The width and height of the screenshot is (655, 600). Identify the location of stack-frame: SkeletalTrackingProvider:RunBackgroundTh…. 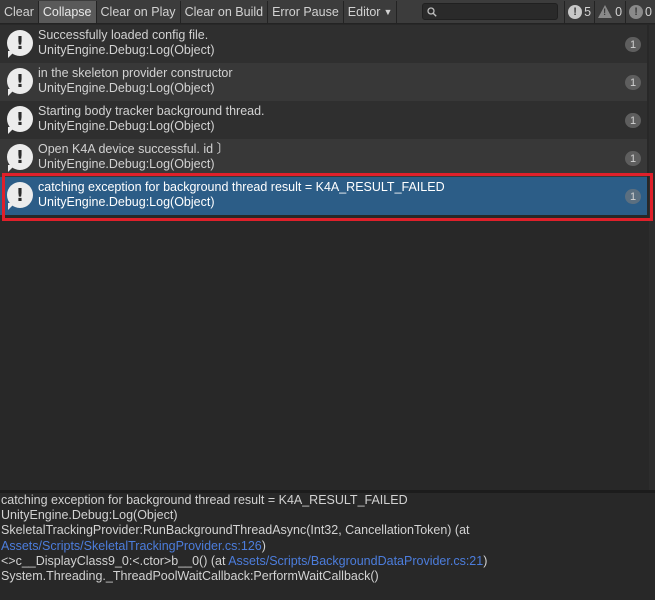
(235, 530).